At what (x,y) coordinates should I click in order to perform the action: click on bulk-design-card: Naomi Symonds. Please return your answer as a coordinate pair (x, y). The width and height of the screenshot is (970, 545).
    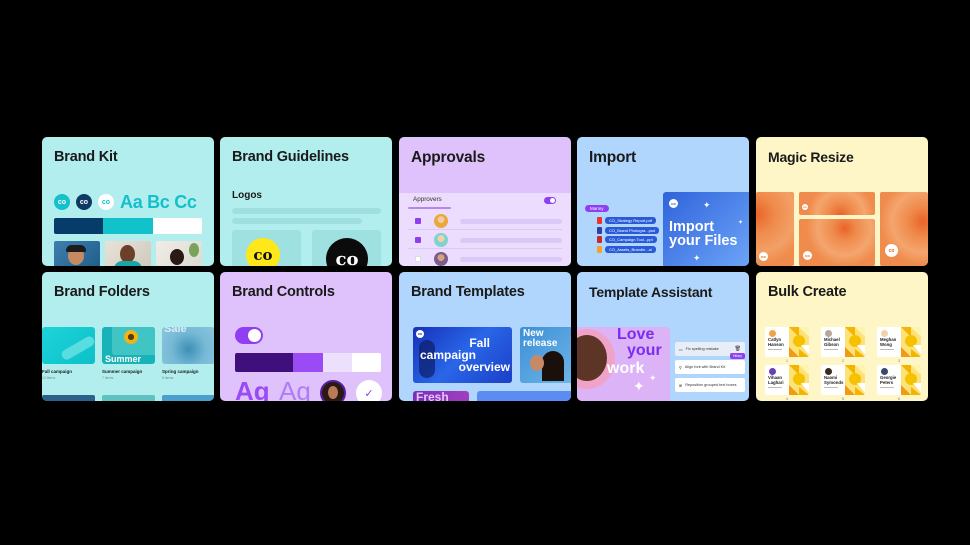
    Looking at the image, I should click on (843, 380).